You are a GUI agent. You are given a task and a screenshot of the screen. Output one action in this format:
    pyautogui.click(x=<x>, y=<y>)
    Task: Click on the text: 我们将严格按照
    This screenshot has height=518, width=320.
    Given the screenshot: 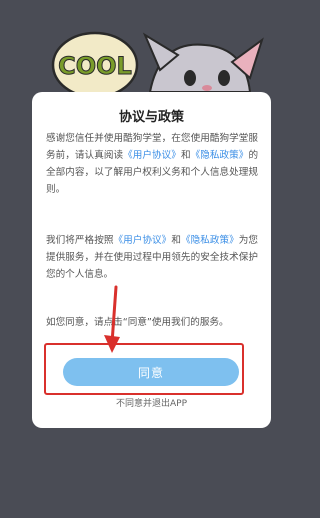 What is the action you would take?
    pyautogui.click(x=80, y=240)
    